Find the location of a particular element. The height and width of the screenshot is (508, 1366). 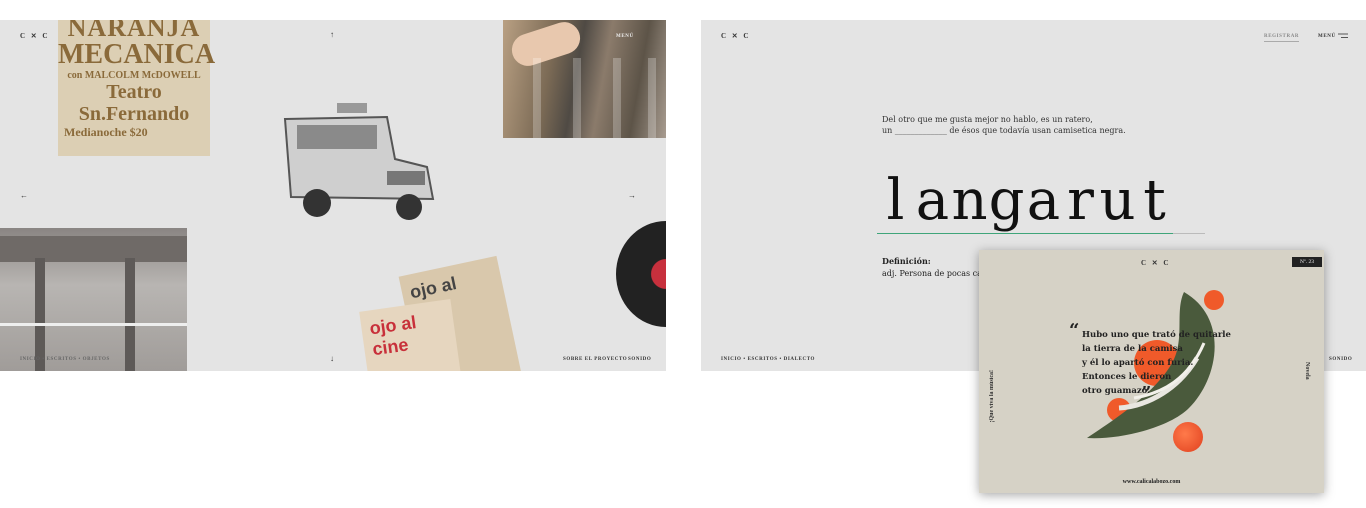

card-url: www.calicalabozo.com is located at coordinates (1151, 482).